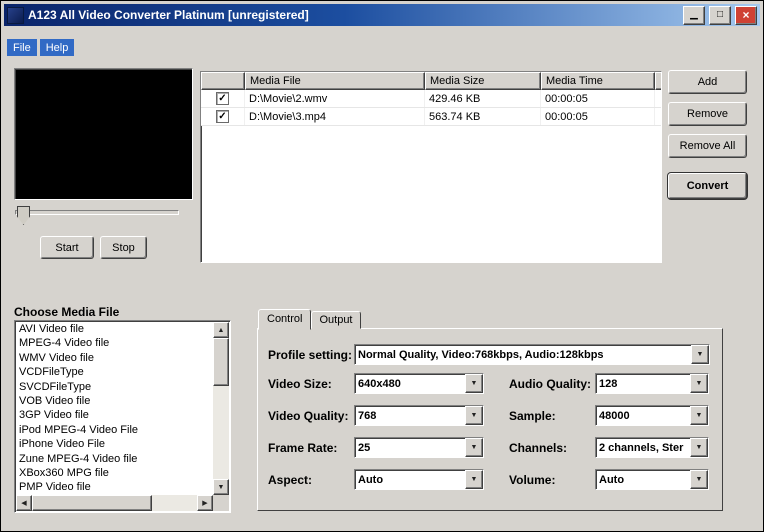 The height and width of the screenshot is (532, 764). Describe the element at coordinates (114, 444) in the screenshot. I see `list-item: iPhone Video File` at that location.